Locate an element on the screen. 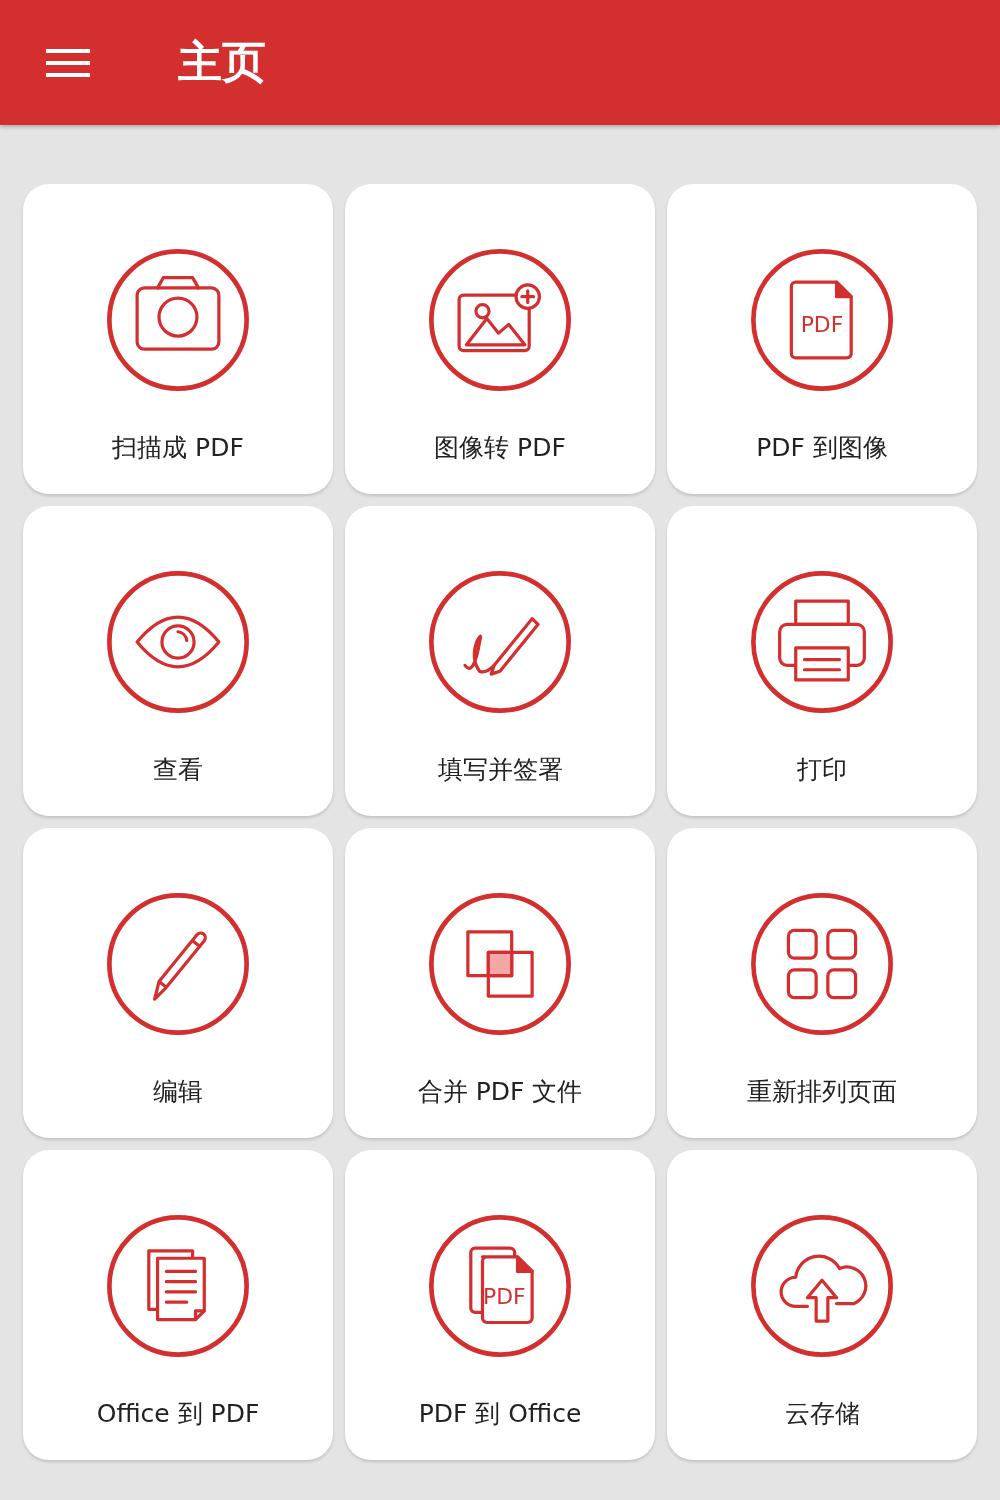 The image size is (1000, 1500). printer-icon is located at coordinates (822, 642).